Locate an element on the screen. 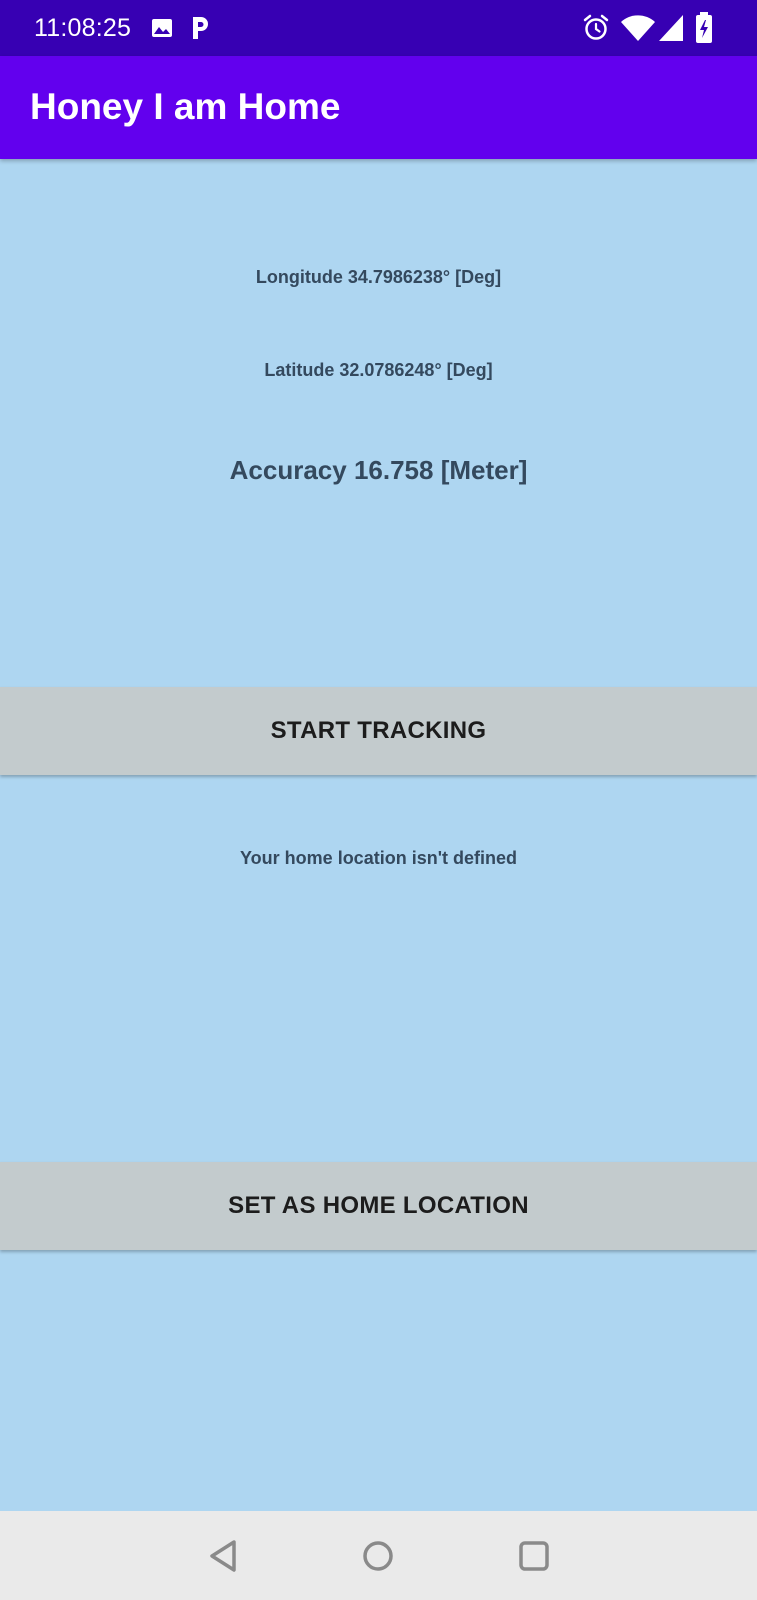 This screenshot has width=757, height=1600. wifi-icon is located at coordinates (638, 28).